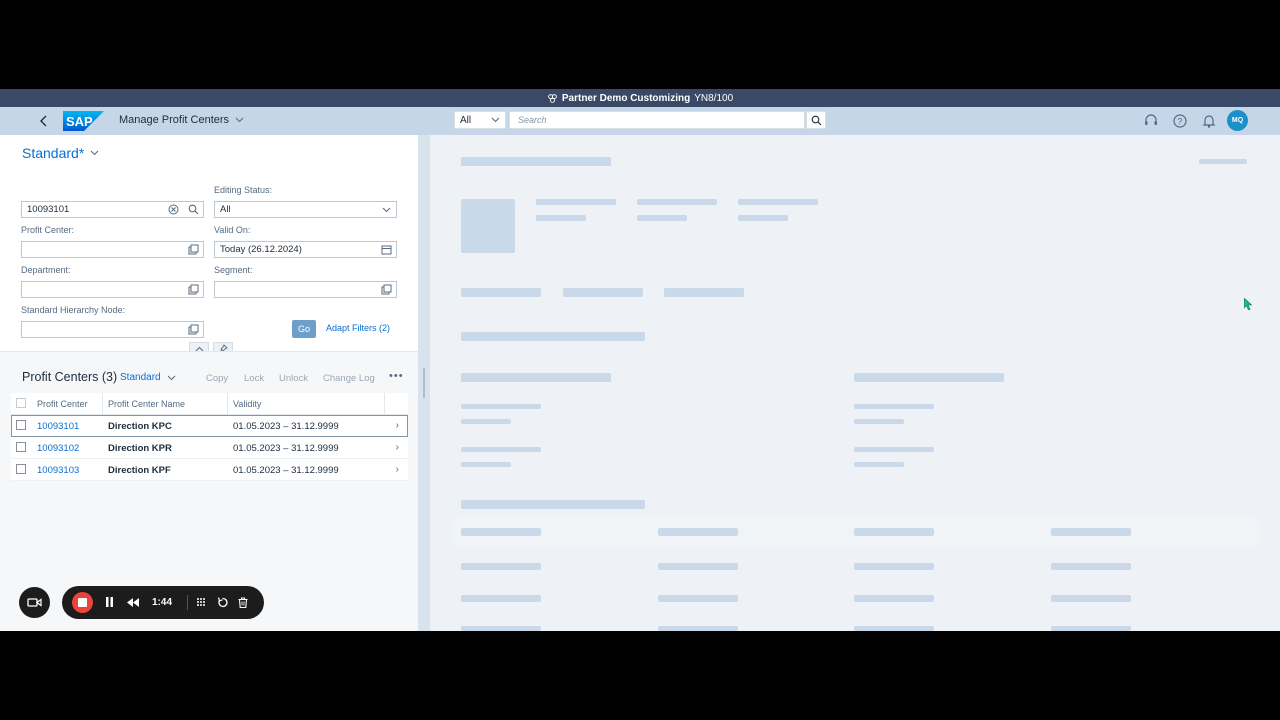  I want to click on search-scope-select: All, so click(480, 120).